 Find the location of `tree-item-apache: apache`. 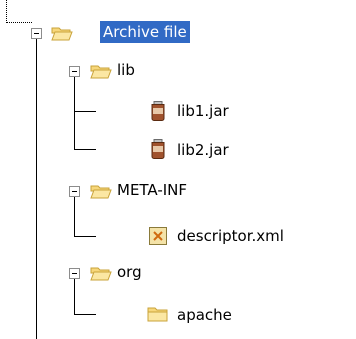

tree-item-apache: apache is located at coordinates (204, 315).